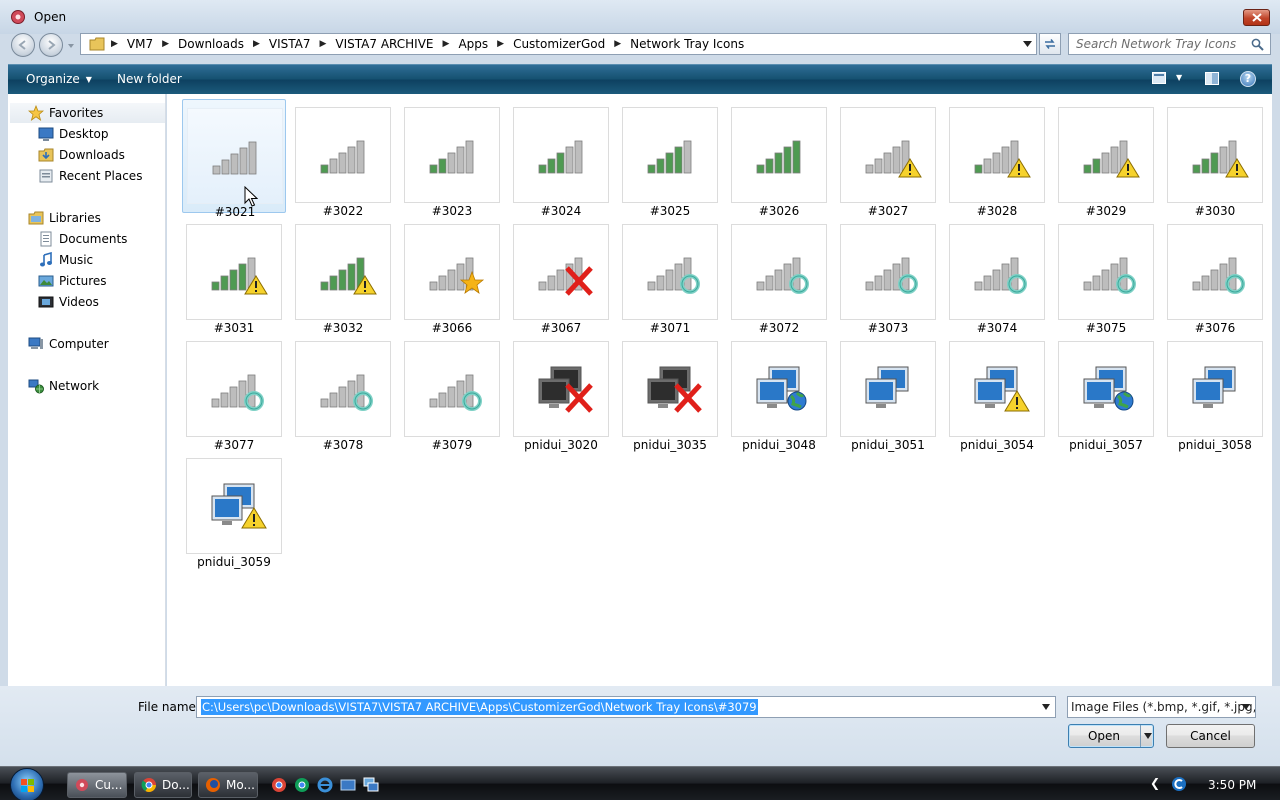 Image resolution: width=1280 pixels, height=800 pixels. Describe the element at coordinates (325, 785) in the screenshot. I see `quicklaunch-ie-icon` at that location.